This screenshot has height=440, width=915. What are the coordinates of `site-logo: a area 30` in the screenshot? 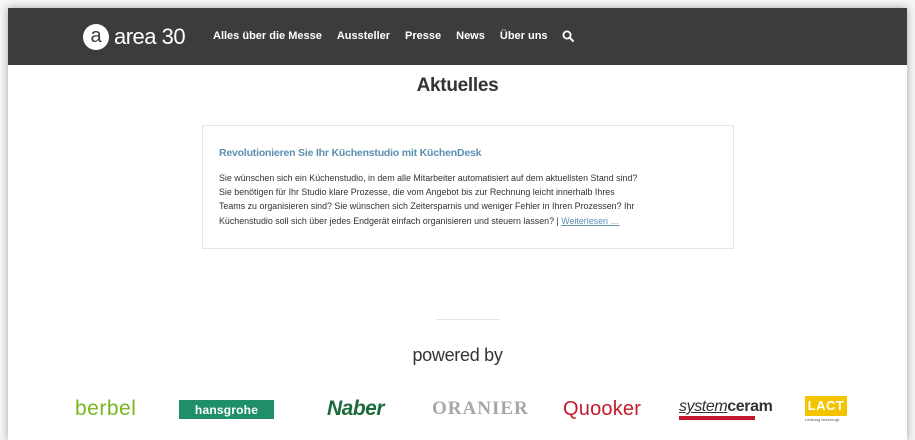 It's located at (134, 37).